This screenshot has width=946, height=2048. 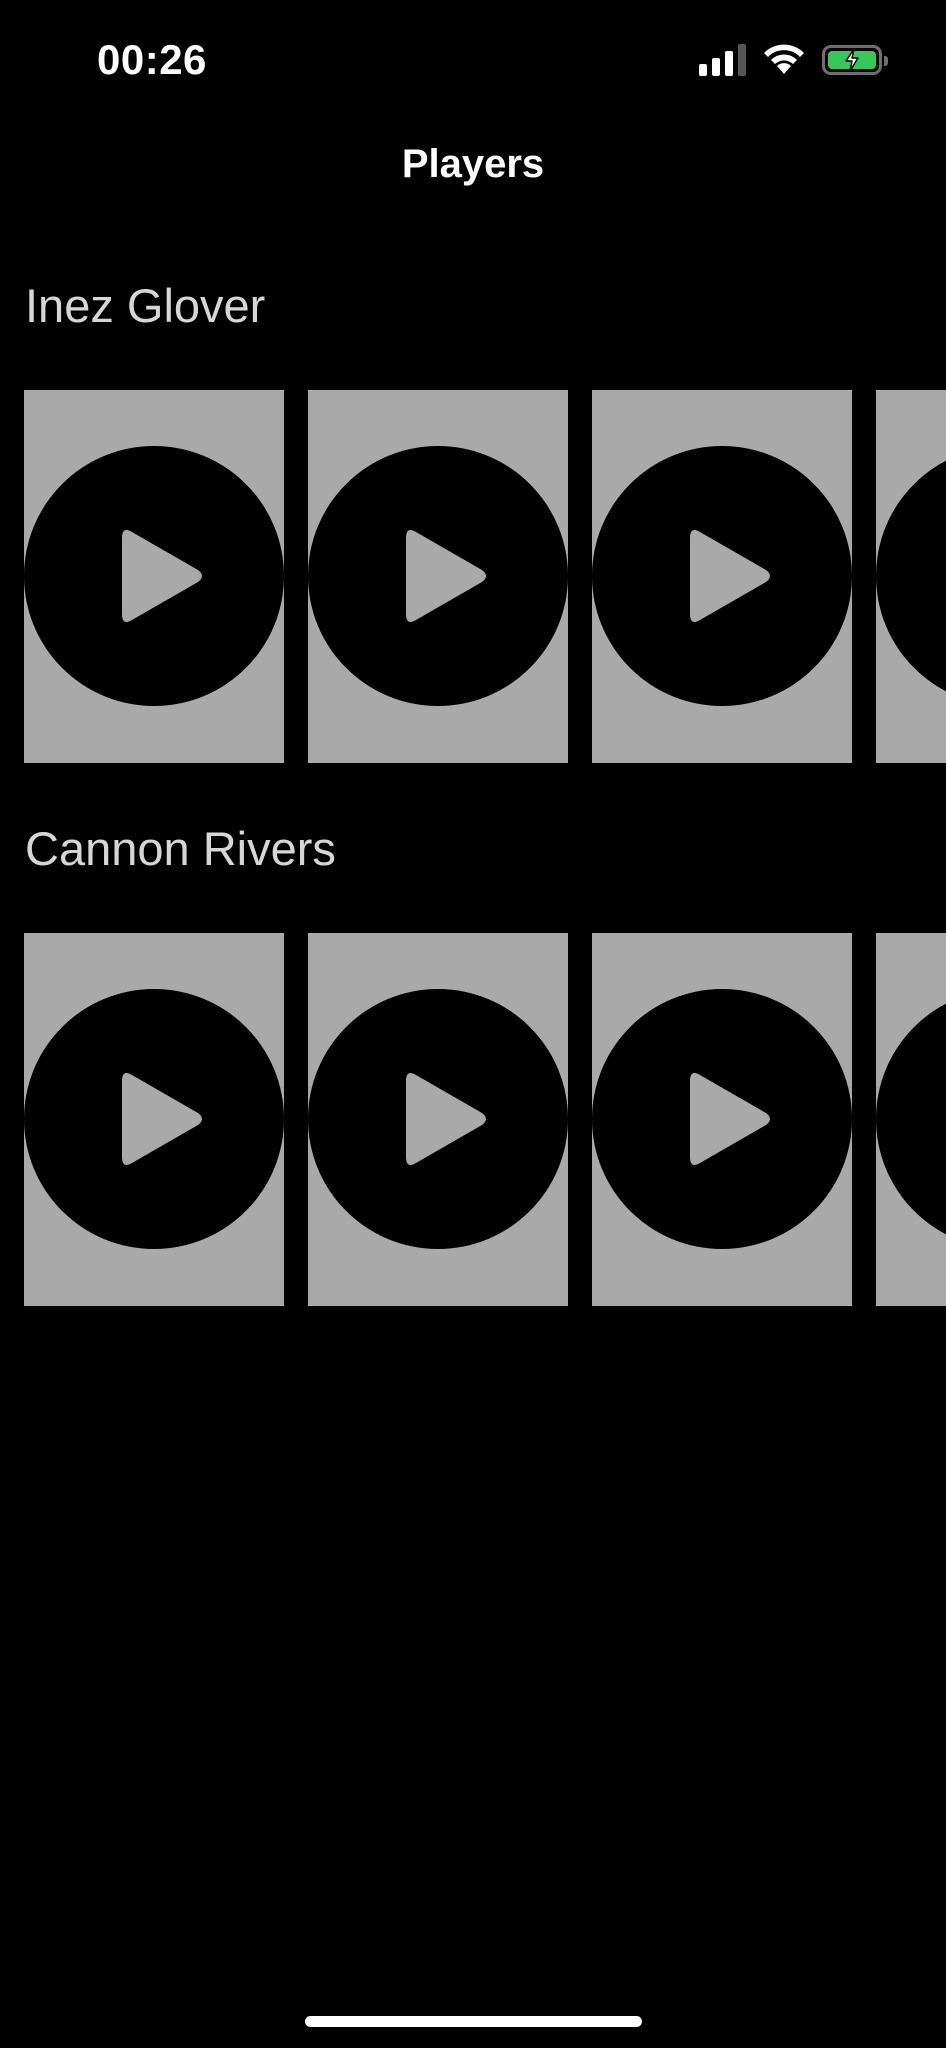 I want to click on home-indicator, so click(x=473, y=2021).